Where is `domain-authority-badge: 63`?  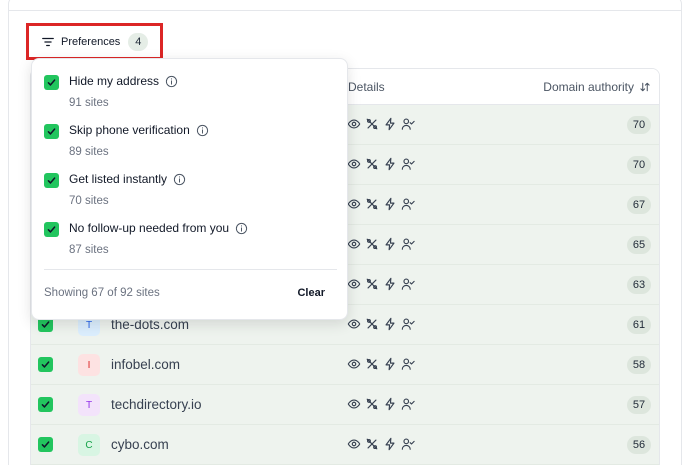 domain-authority-badge: 63 is located at coordinates (639, 285).